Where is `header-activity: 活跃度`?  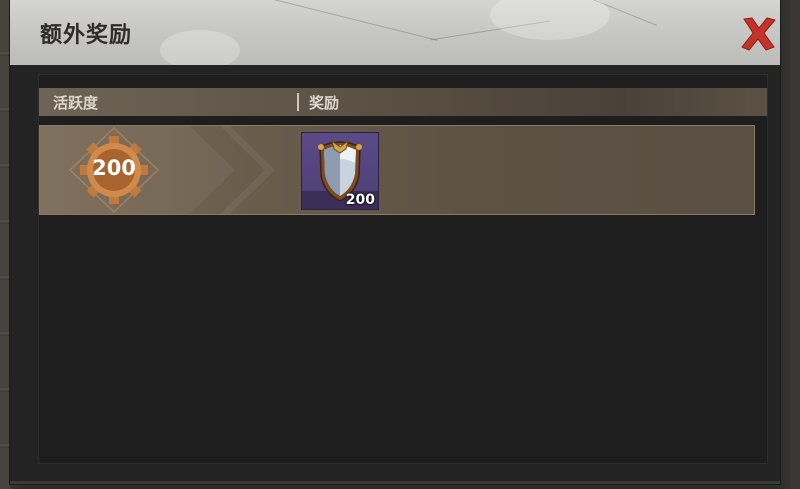 header-activity: 活跃度 is located at coordinates (76, 103).